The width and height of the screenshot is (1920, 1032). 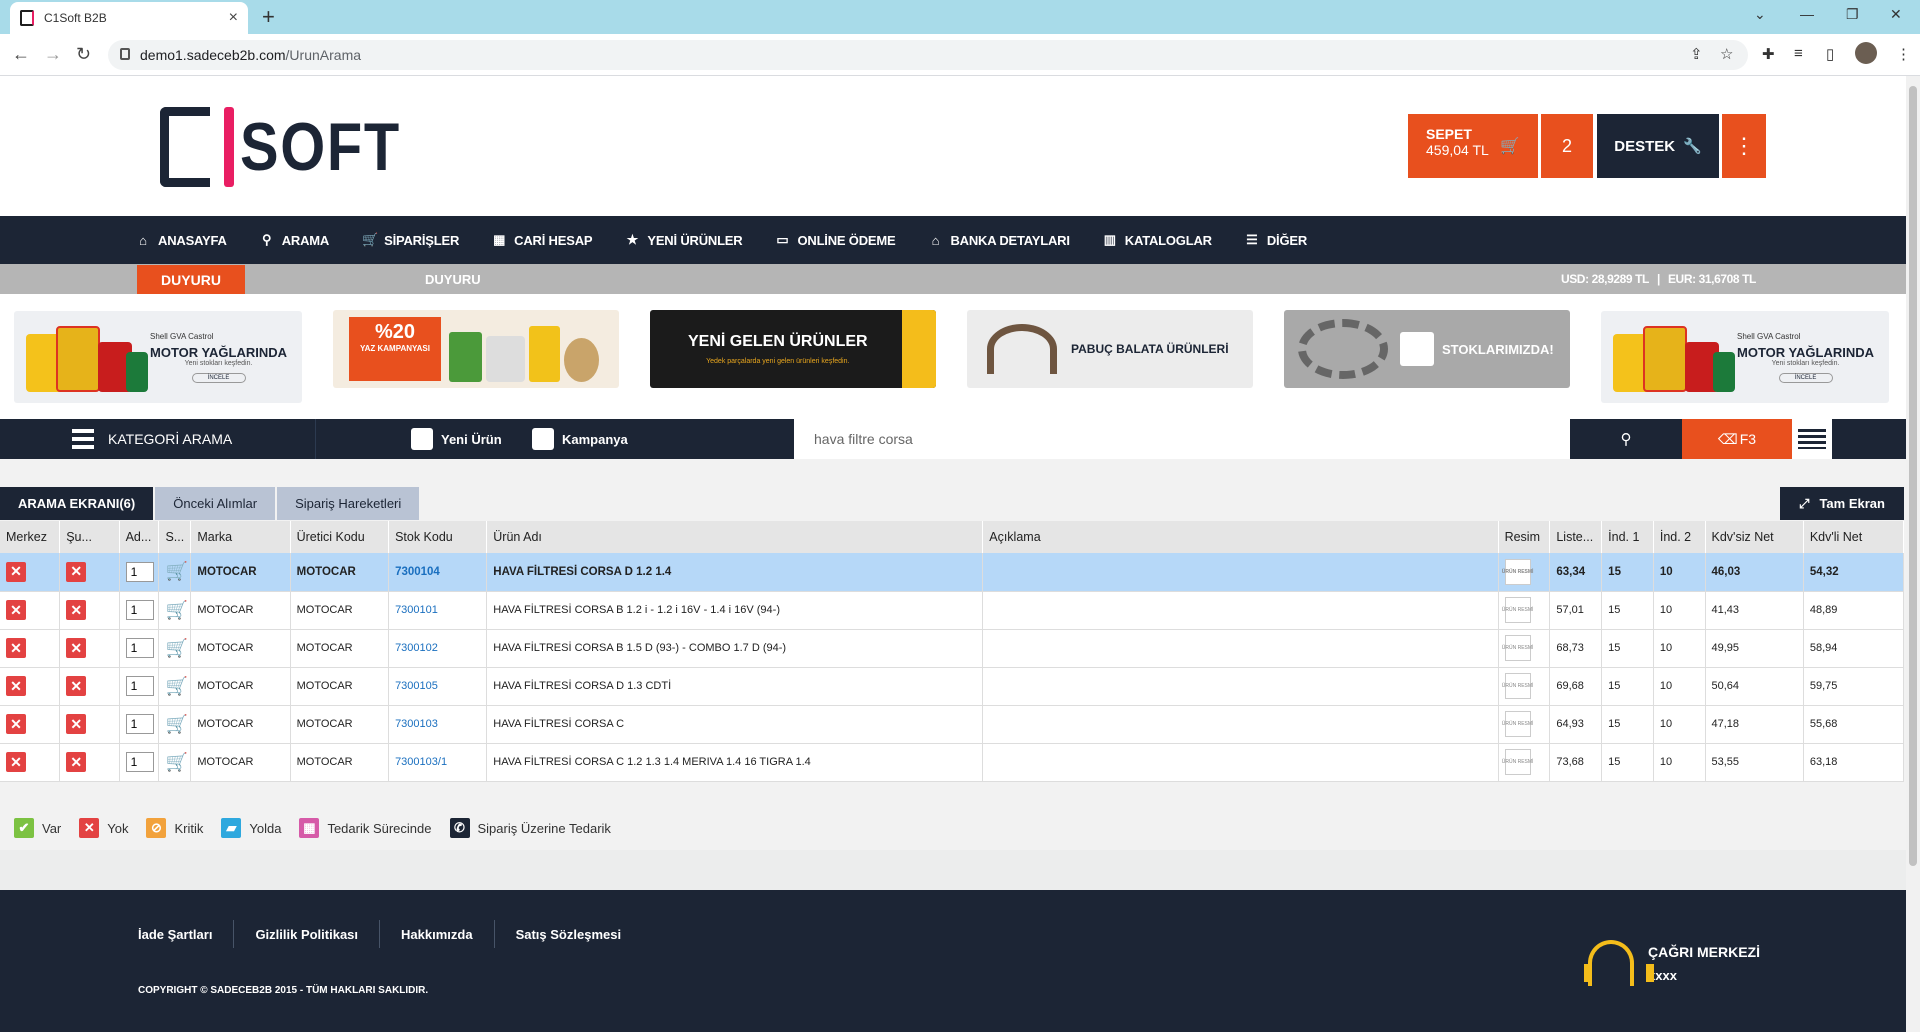 What do you see at coordinates (294, 240) in the screenshot?
I see `nav-item-arama: ⚲ ARAMA` at bounding box center [294, 240].